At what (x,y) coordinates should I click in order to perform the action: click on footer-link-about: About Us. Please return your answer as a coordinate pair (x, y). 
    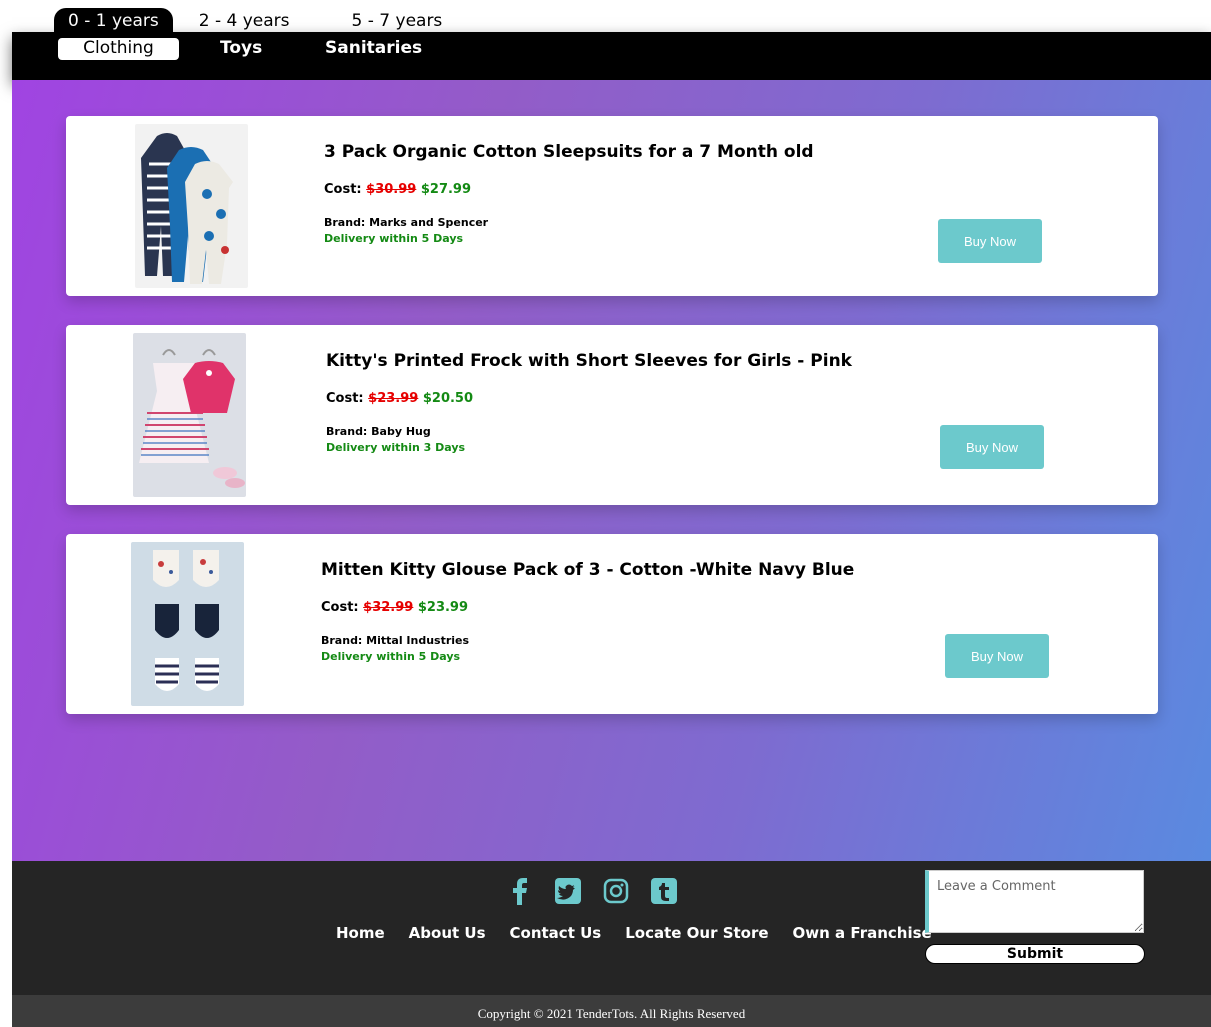
    Looking at the image, I should click on (447, 933).